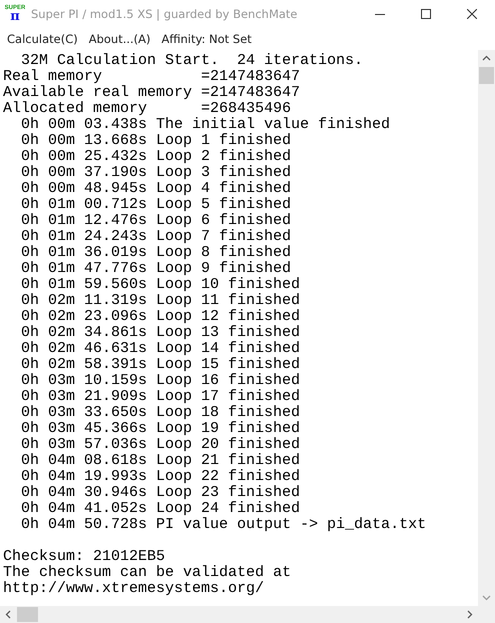  What do you see at coordinates (156, 253) in the screenshot?
I see `log-line: 0h 01m 36.019s Loop 8 finished` at bounding box center [156, 253].